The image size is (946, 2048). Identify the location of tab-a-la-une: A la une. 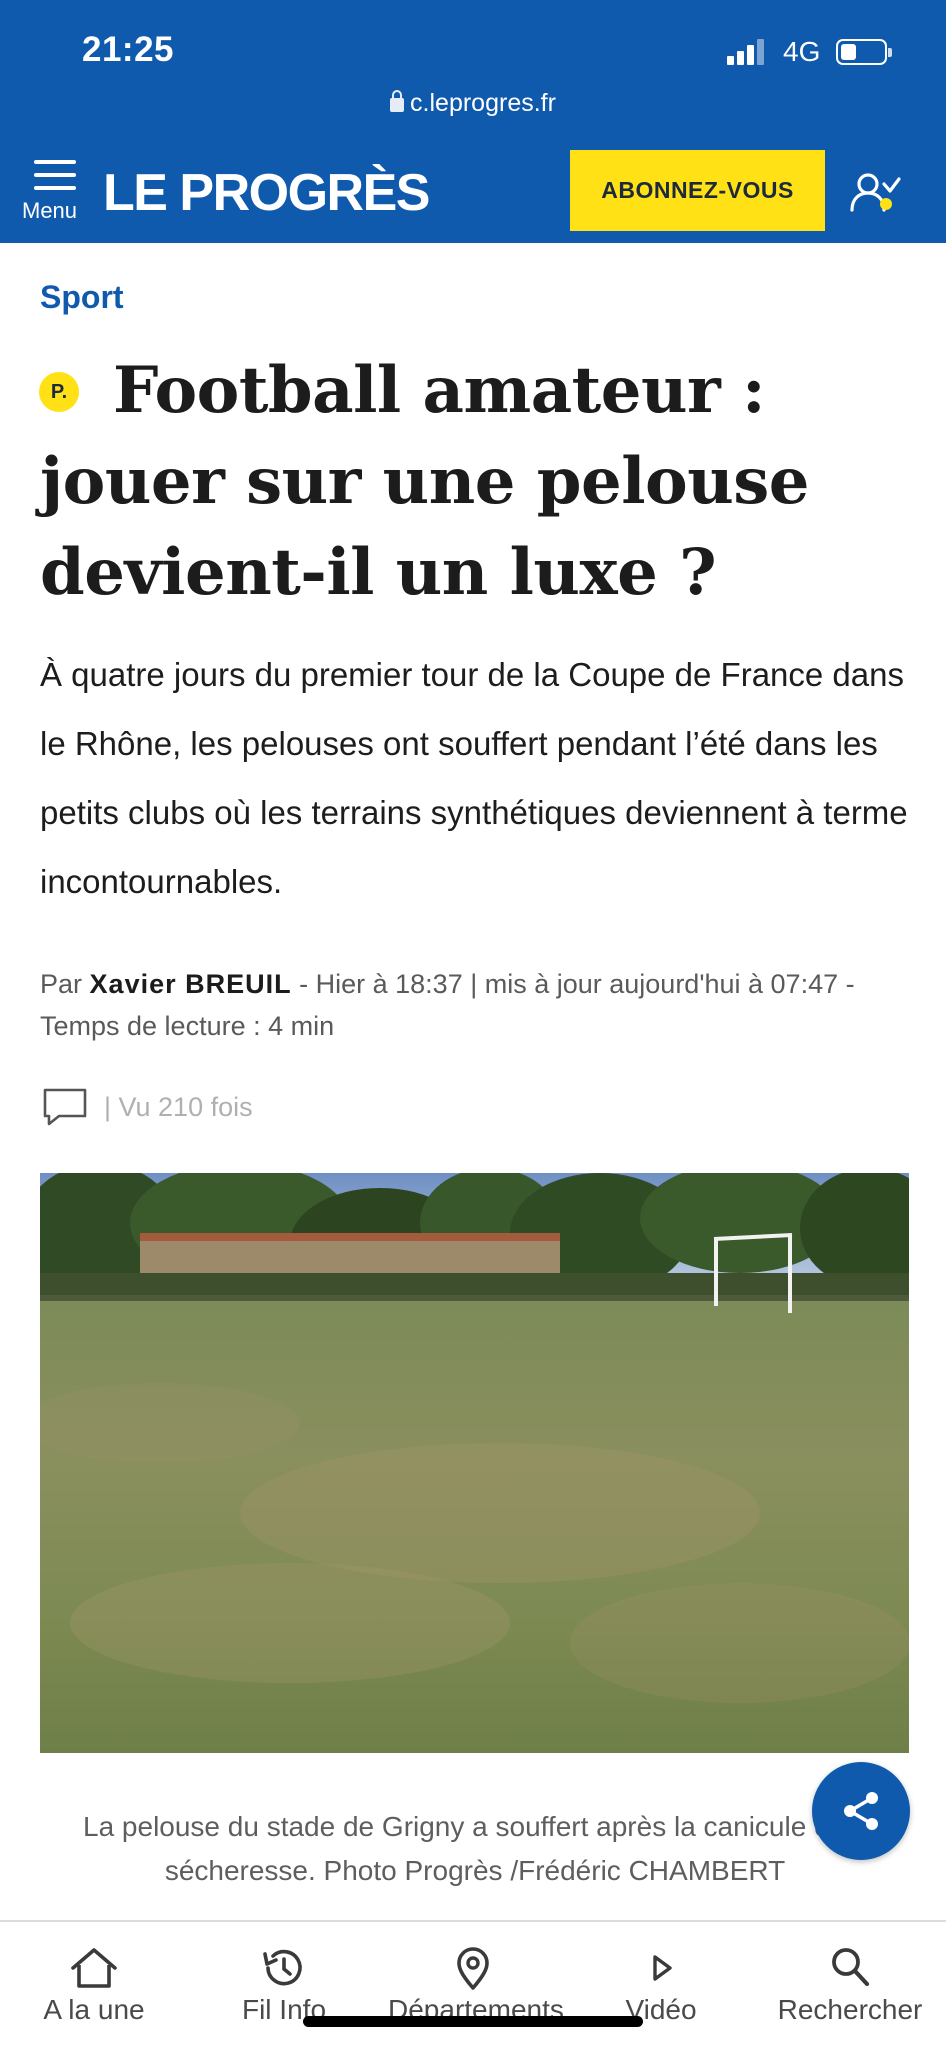
(94, 1977).